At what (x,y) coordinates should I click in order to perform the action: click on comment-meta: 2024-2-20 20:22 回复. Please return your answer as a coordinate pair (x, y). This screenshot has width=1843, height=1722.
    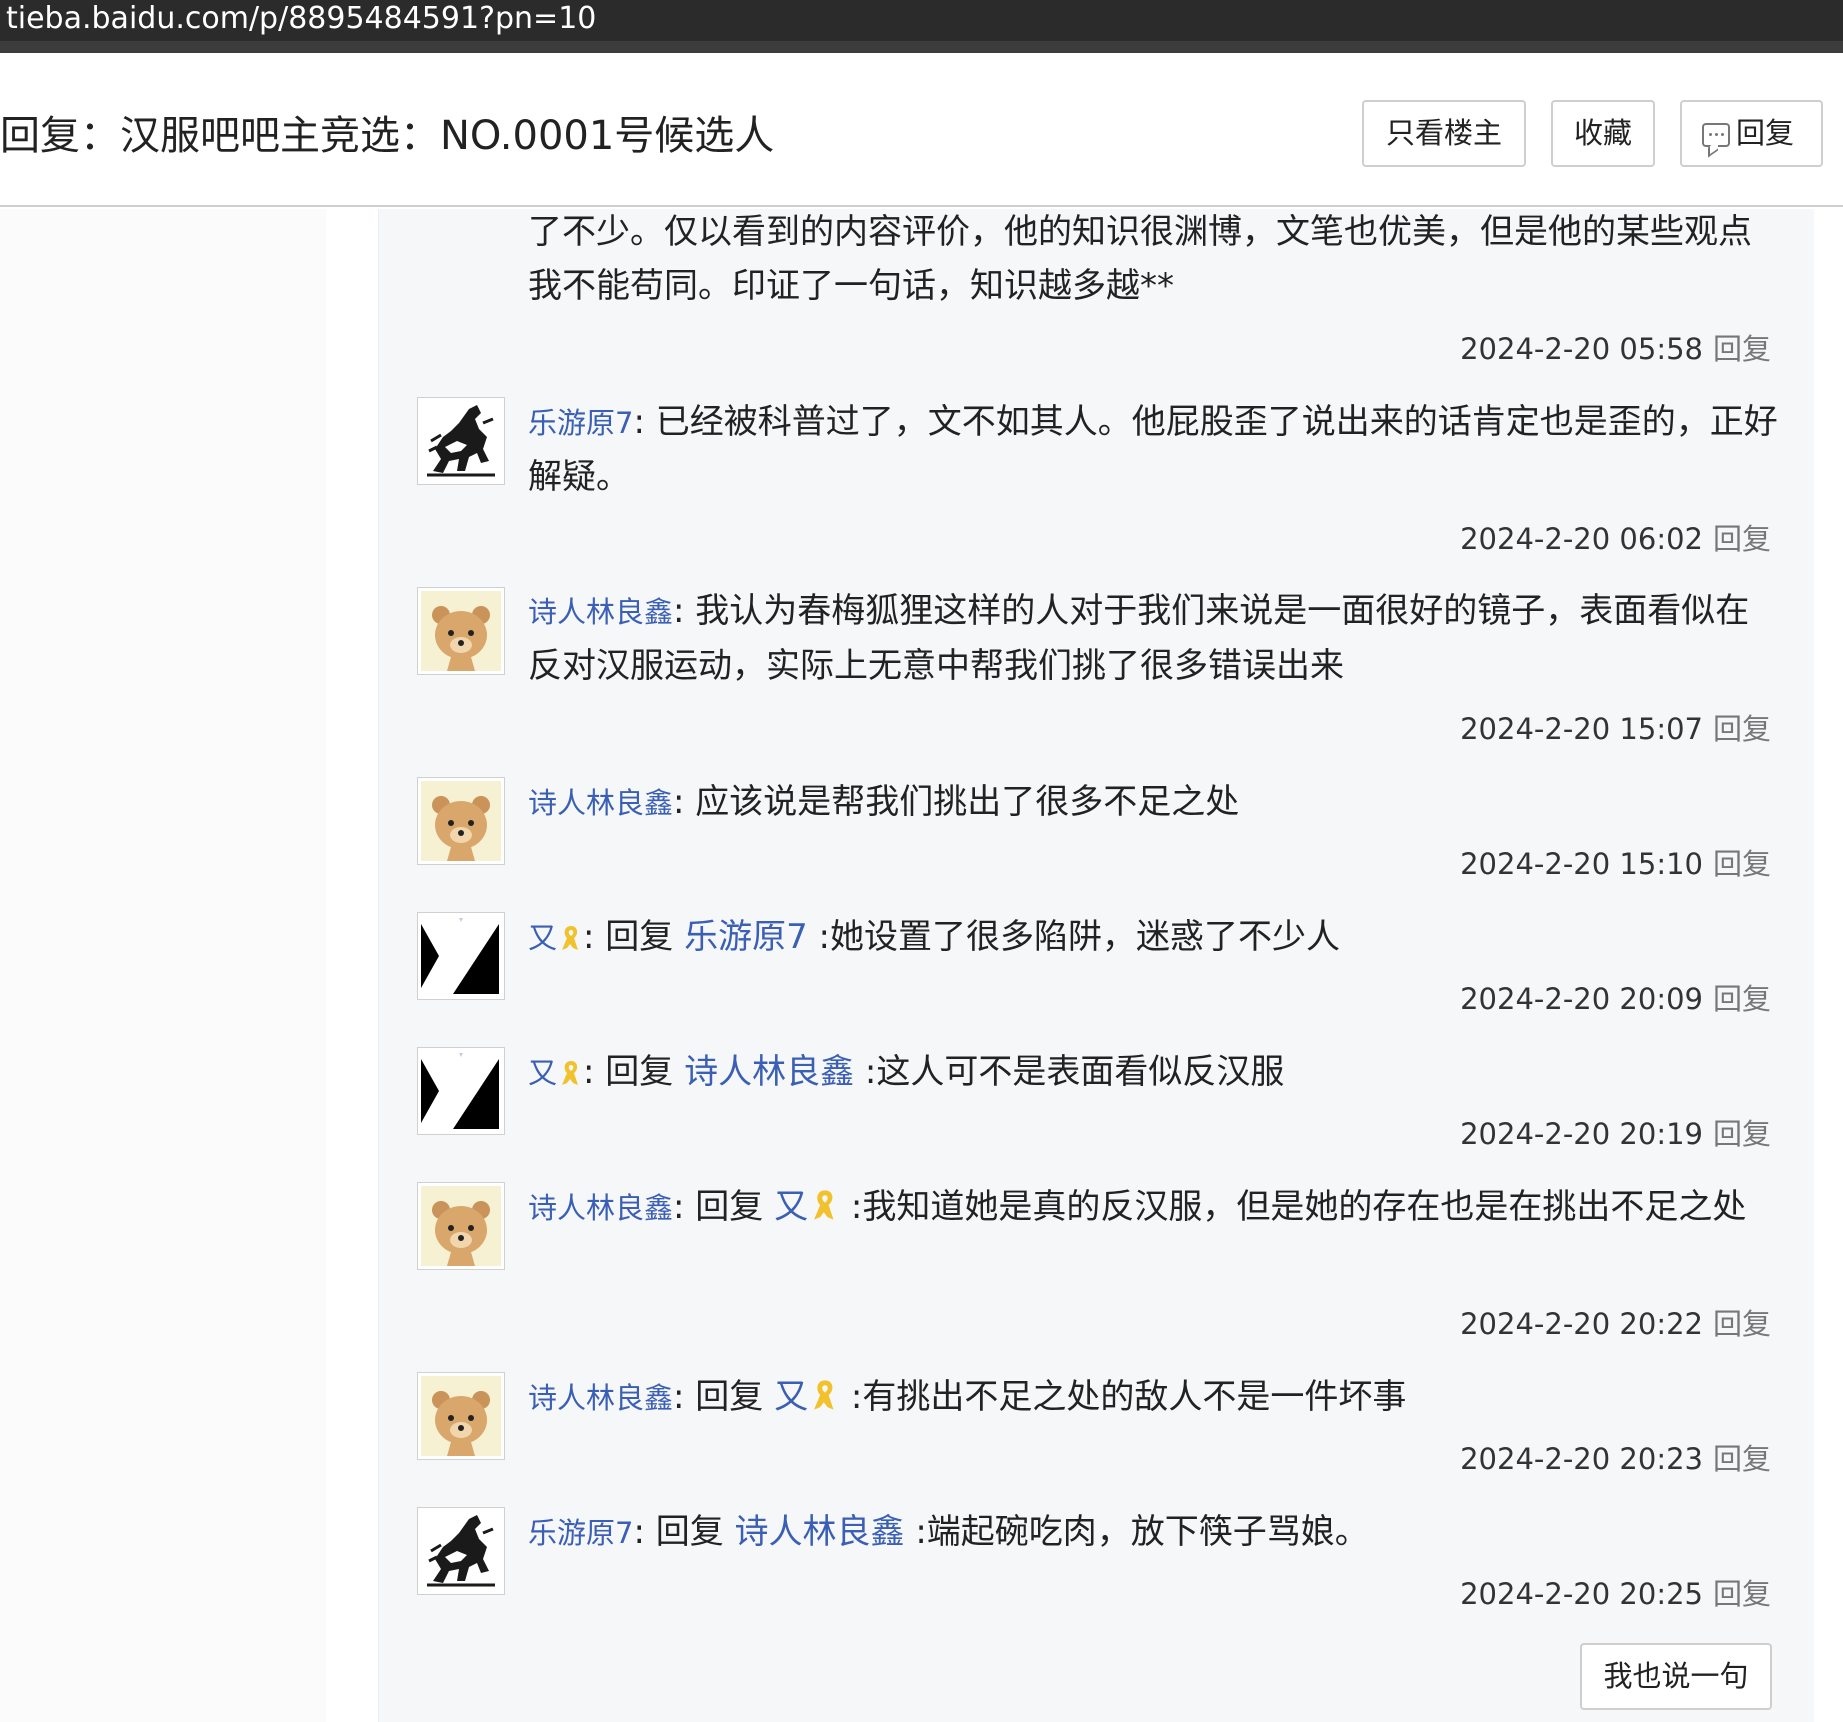
    Looking at the image, I should click on (1615, 1322).